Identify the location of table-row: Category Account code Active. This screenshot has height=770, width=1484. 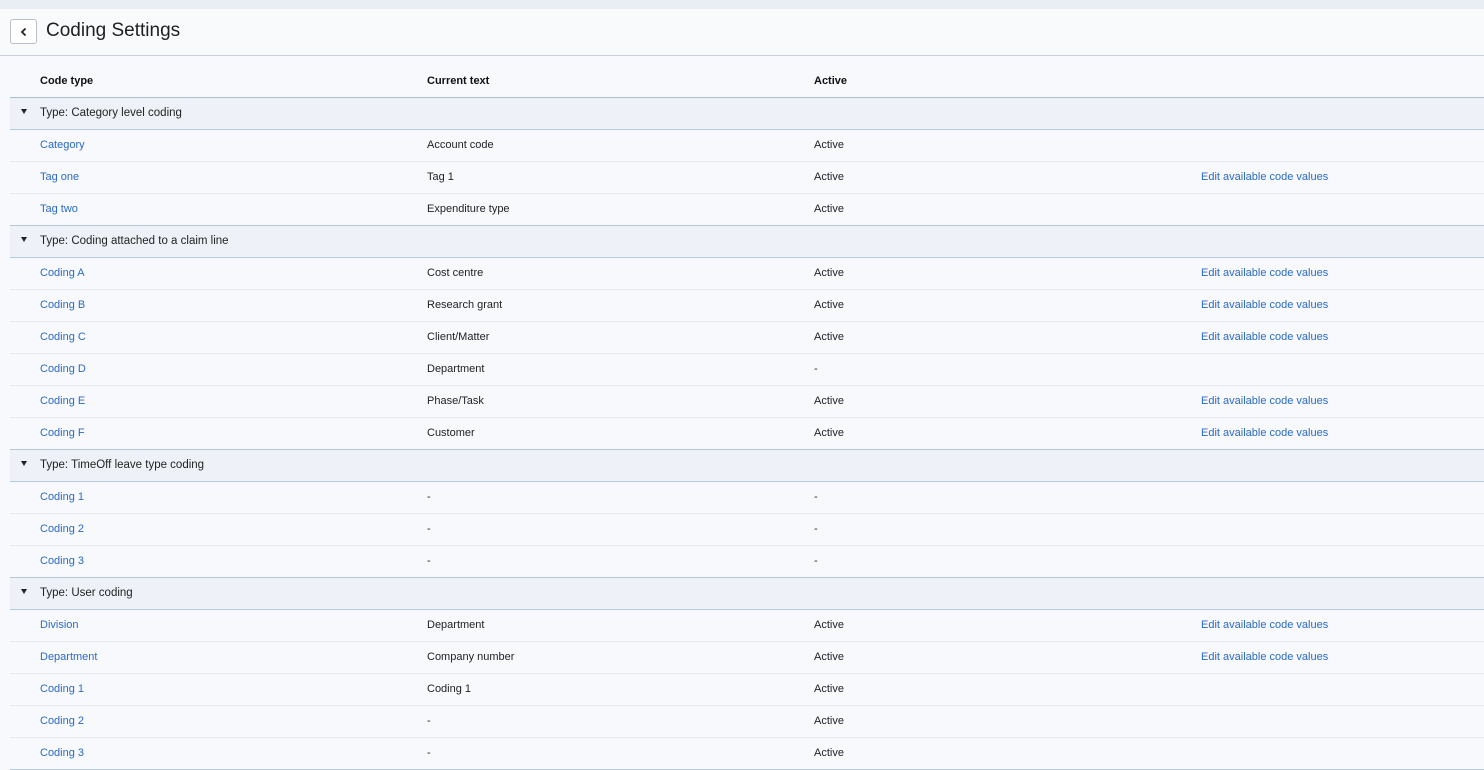
(747, 146).